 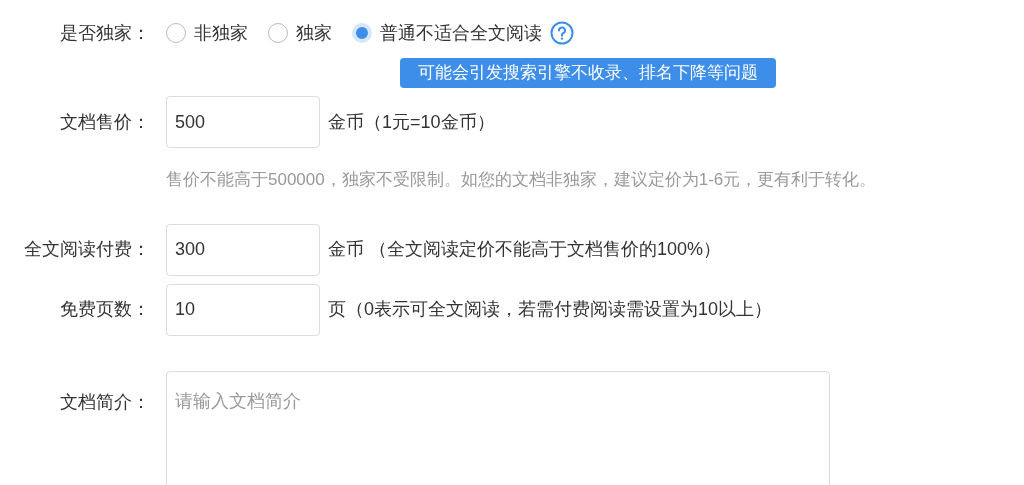 I want to click on field-label: 全文阅读付费：, so click(x=87, y=249).